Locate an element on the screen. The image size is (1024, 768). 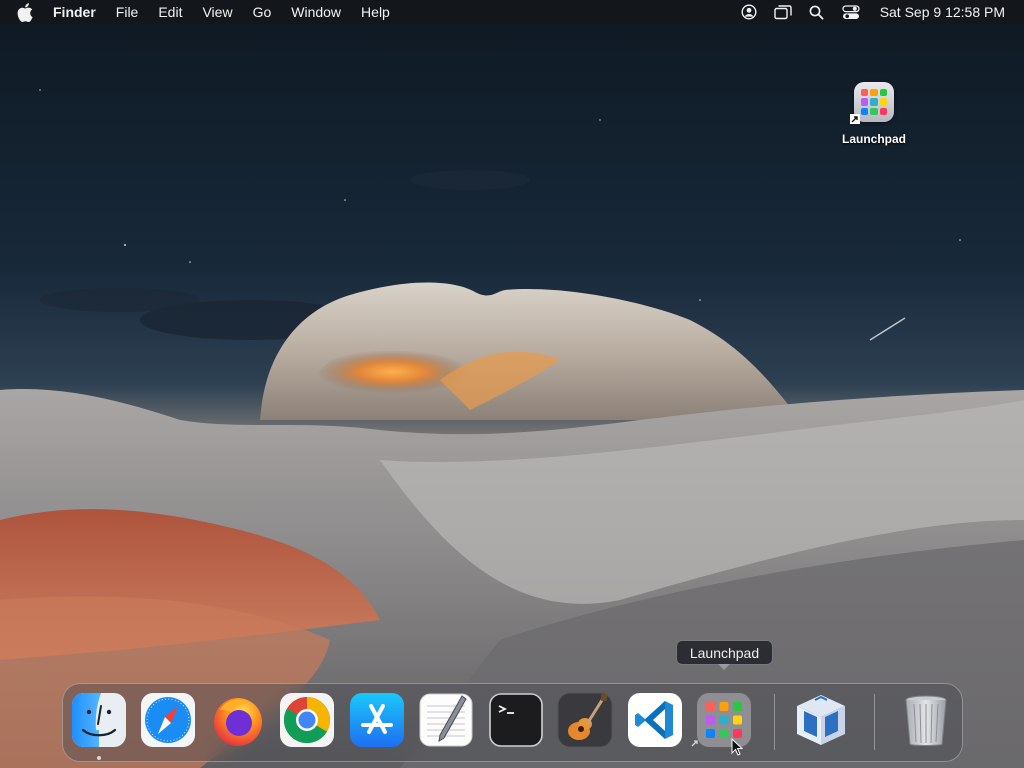
desktop-icon-label: Launchpad is located at coordinates (873, 139).